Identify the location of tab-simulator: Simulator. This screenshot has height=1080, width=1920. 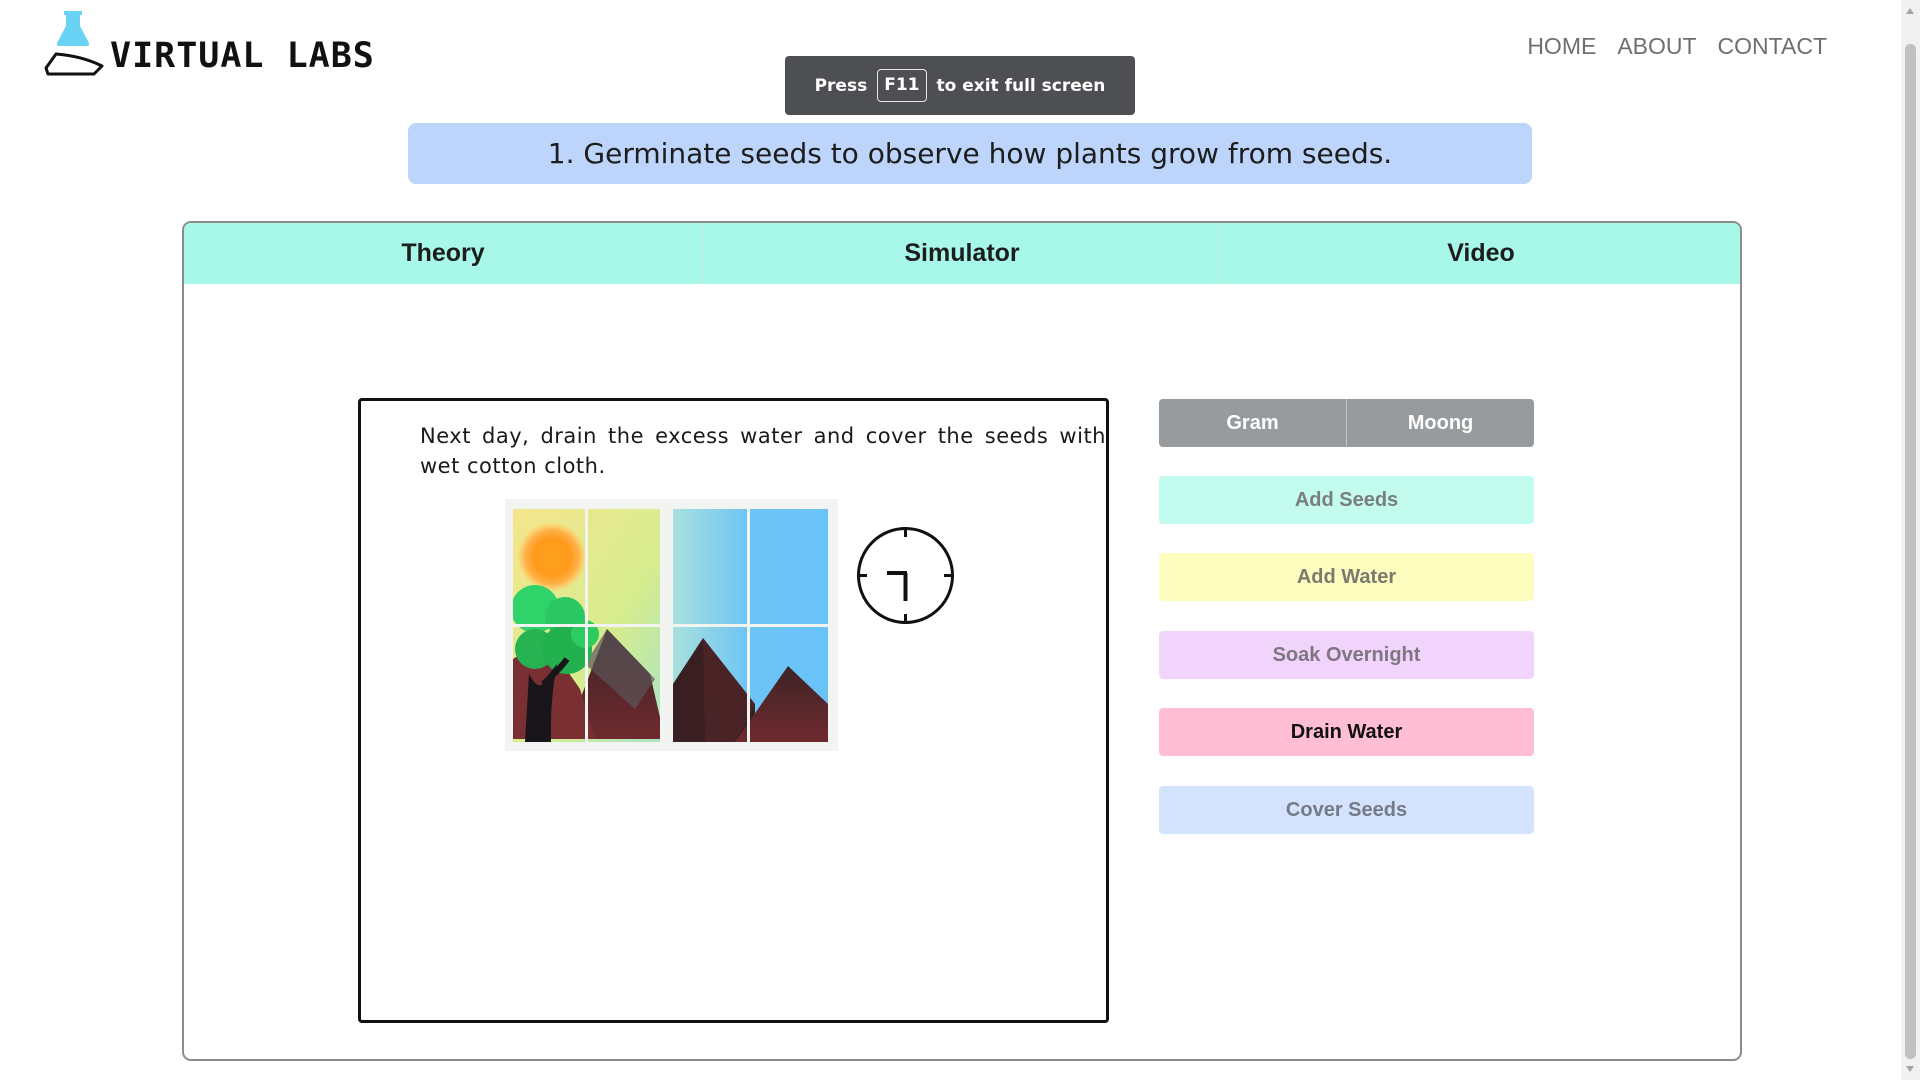
(962, 253).